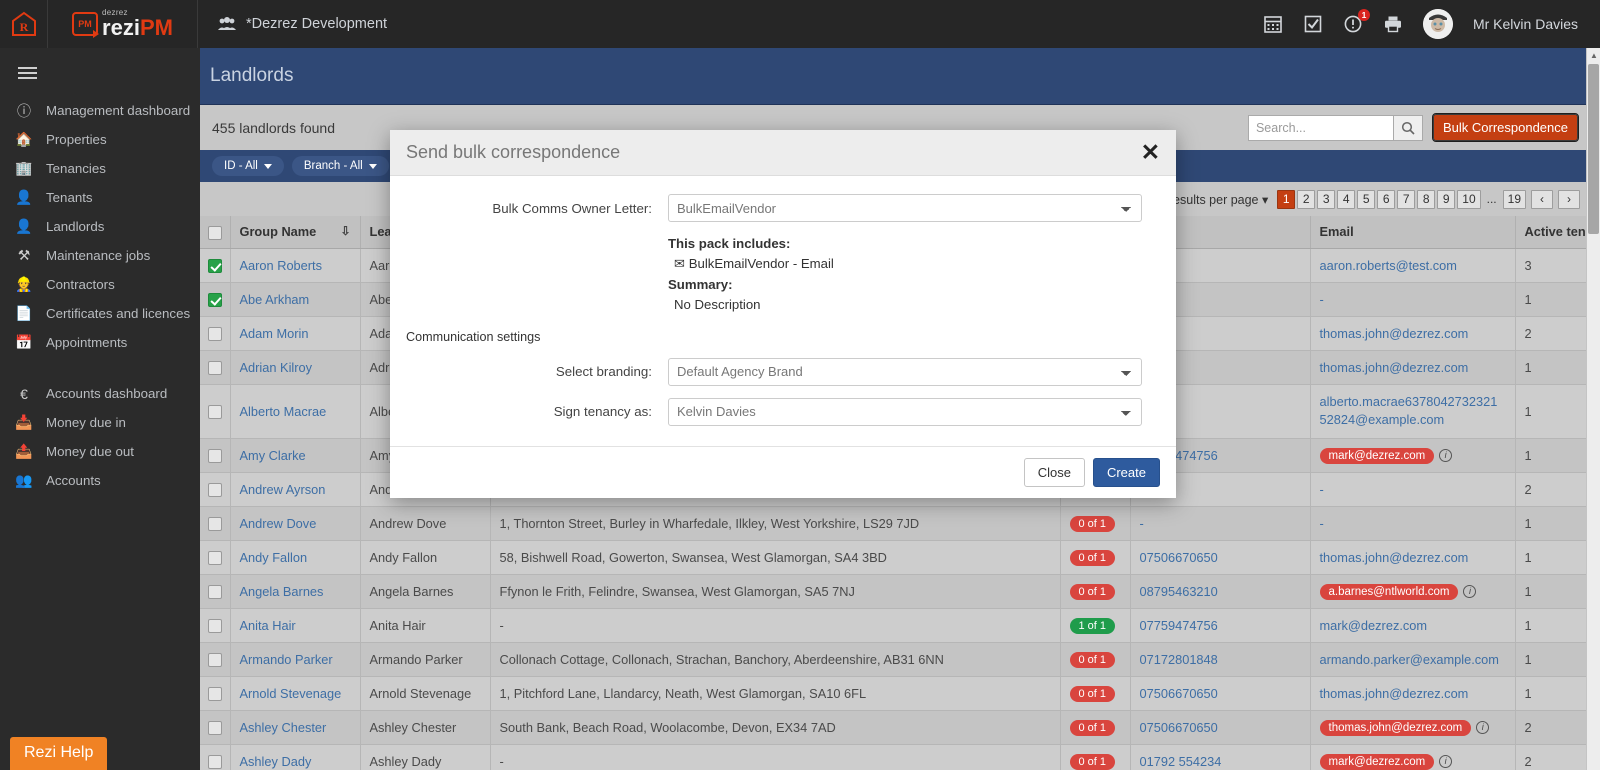 The height and width of the screenshot is (770, 1600). What do you see at coordinates (276, 761) in the screenshot?
I see `group-name-link: Ashley Dady` at bounding box center [276, 761].